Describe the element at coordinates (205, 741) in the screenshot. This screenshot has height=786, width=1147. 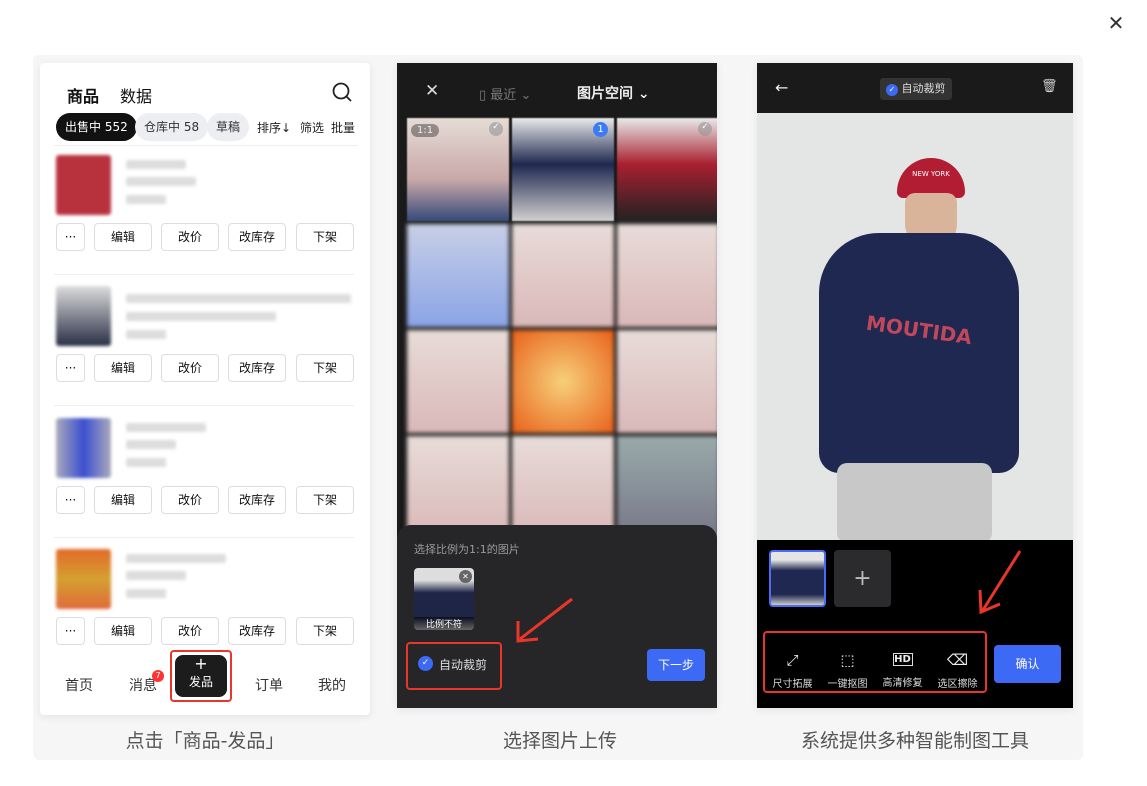
I see `caption-step-1: 点击「商品-发品」` at that location.